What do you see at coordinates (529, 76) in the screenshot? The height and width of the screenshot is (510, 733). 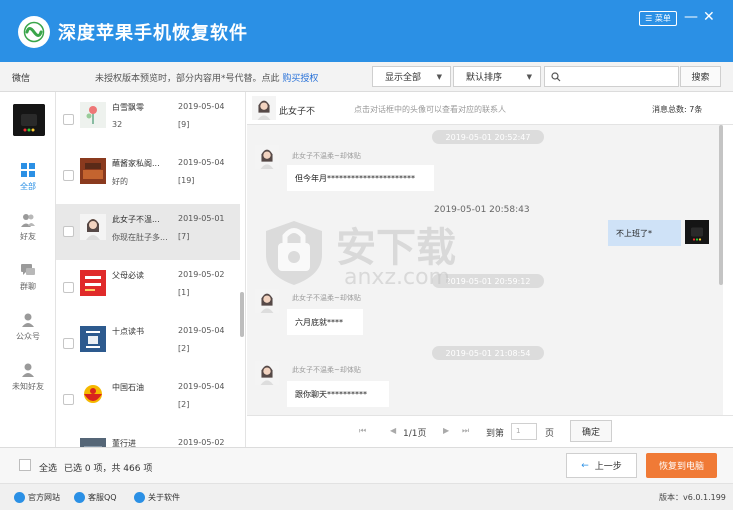 I see `chevron-down-icon: ▼` at bounding box center [529, 76].